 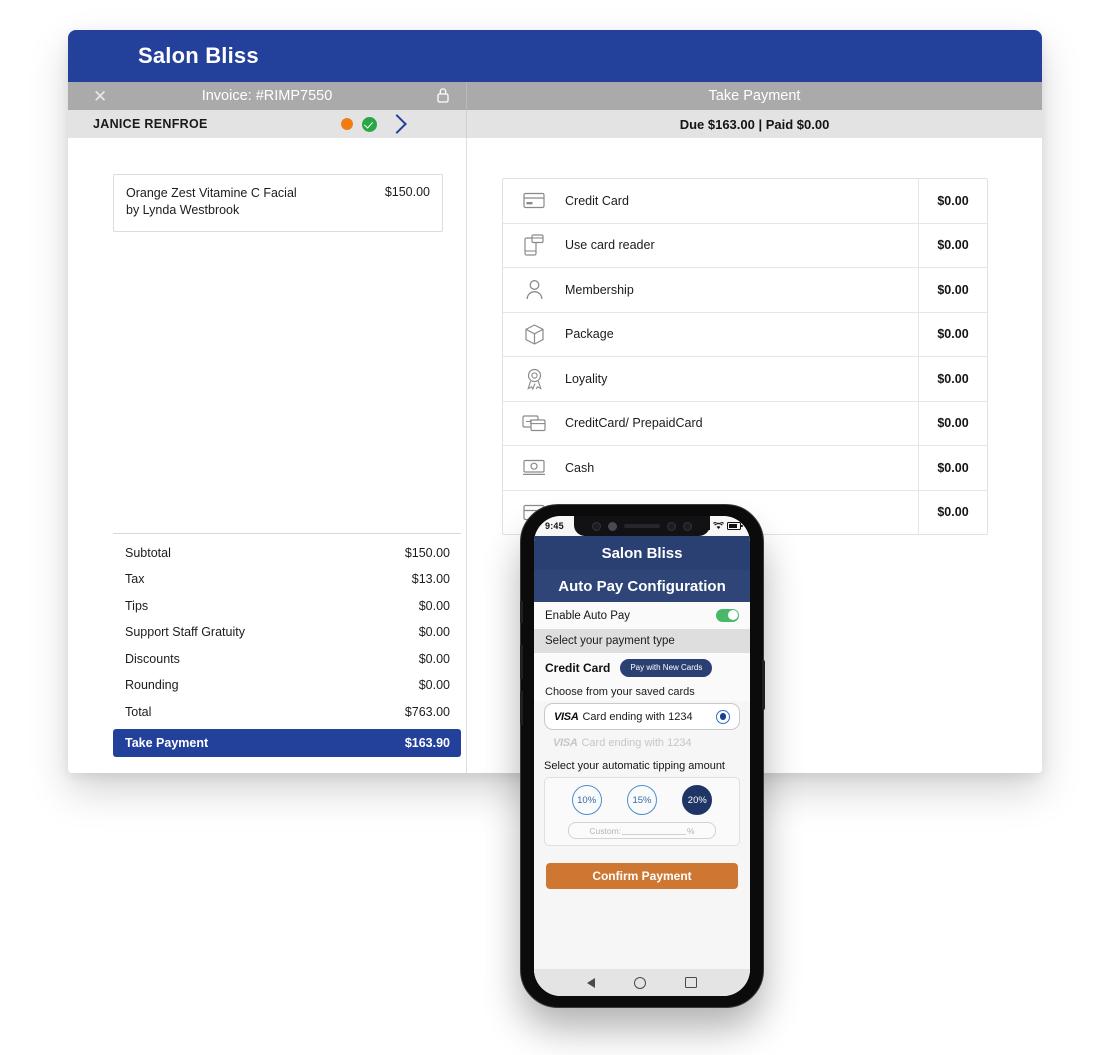 What do you see at coordinates (198, 55) in the screenshot?
I see `brand-title: Salon Bliss` at bounding box center [198, 55].